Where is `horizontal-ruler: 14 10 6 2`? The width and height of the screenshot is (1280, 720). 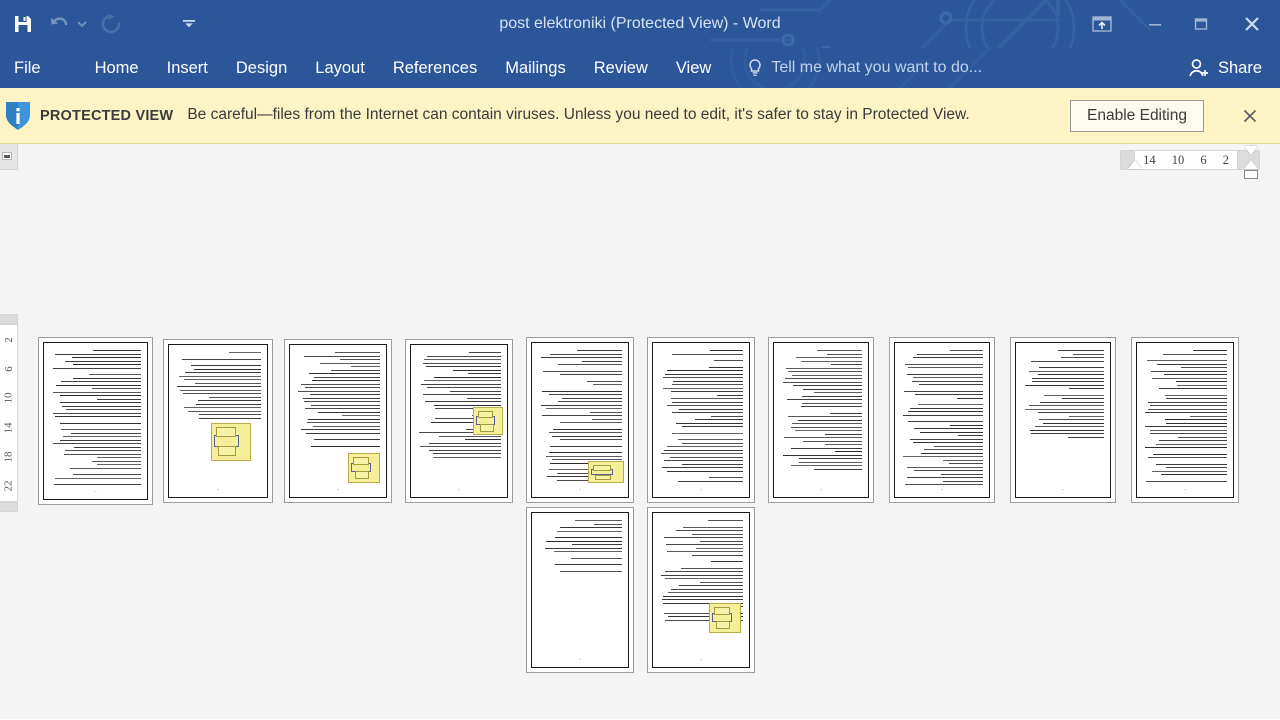 horizontal-ruler: 14 10 6 2 is located at coordinates (1186, 160).